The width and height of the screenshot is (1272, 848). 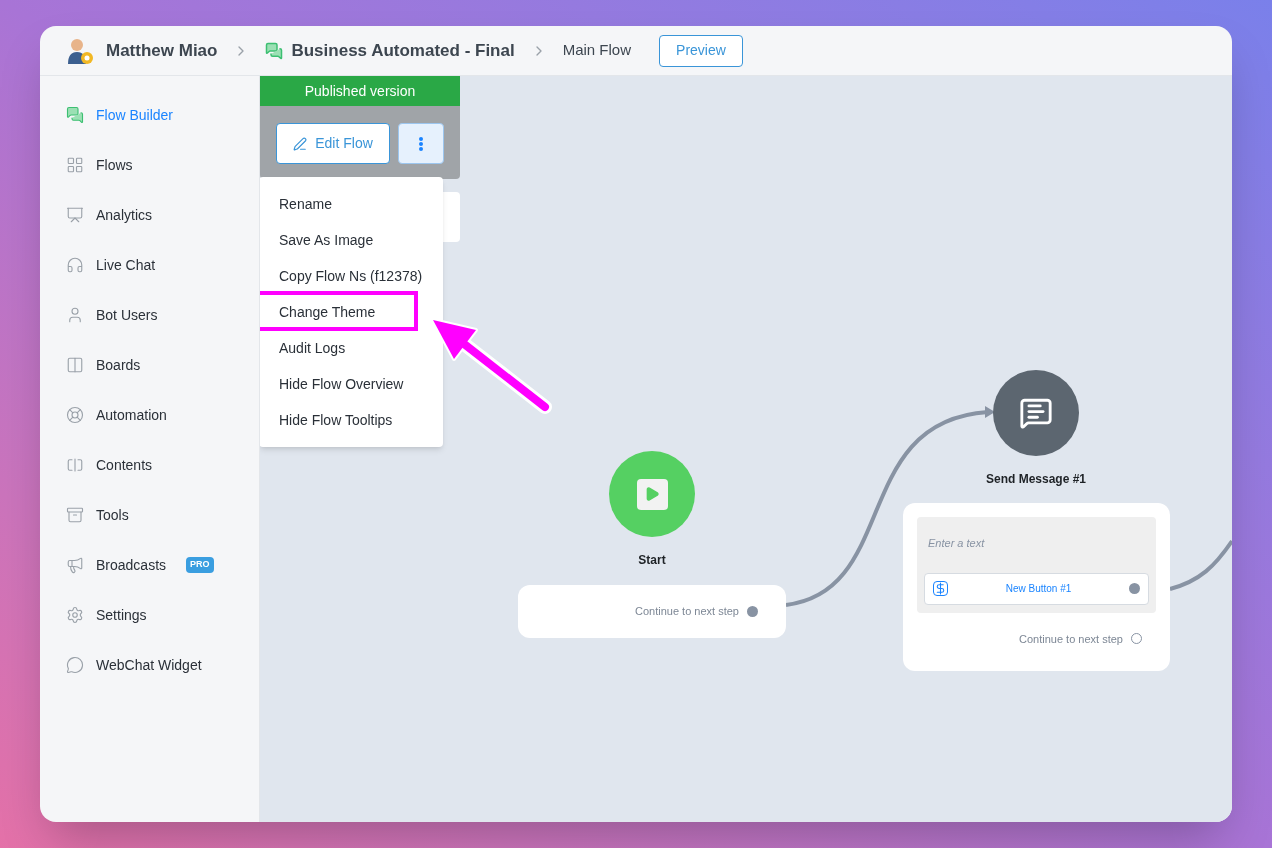 What do you see at coordinates (1200, 565) in the screenshot?
I see `connector-line` at bounding box center [1200, 565].